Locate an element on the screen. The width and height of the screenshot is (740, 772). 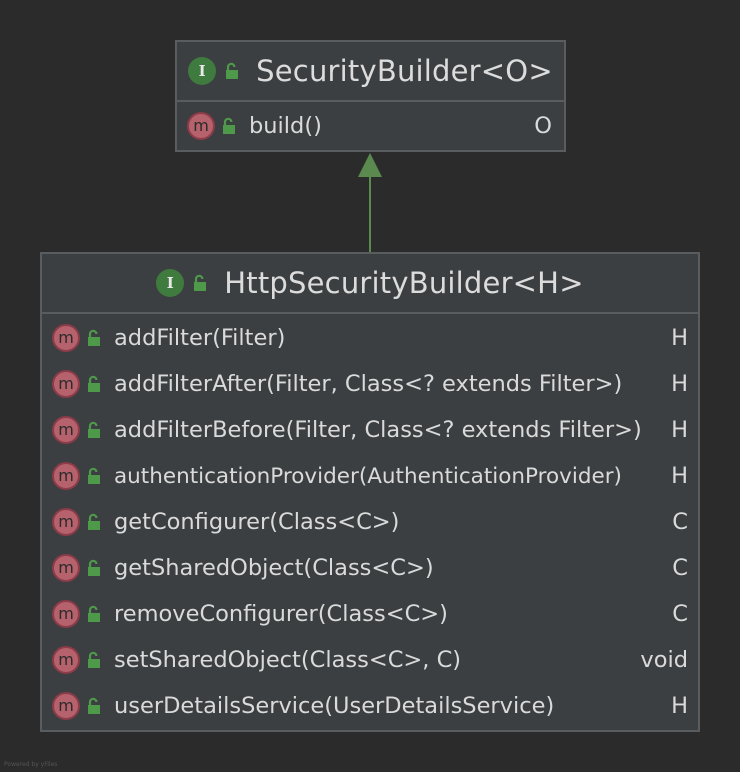
watermark: Powered by yFiles is located at coordinates (31, 764).